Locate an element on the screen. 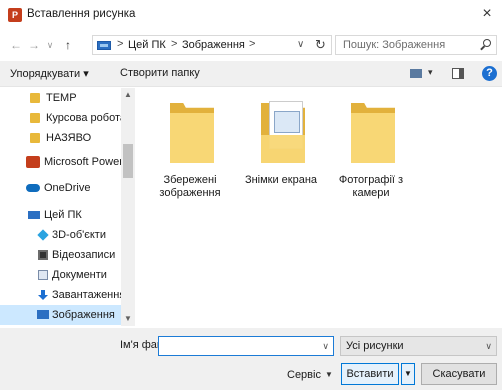  3d-objects-icon is located at coordinates (43, 235).